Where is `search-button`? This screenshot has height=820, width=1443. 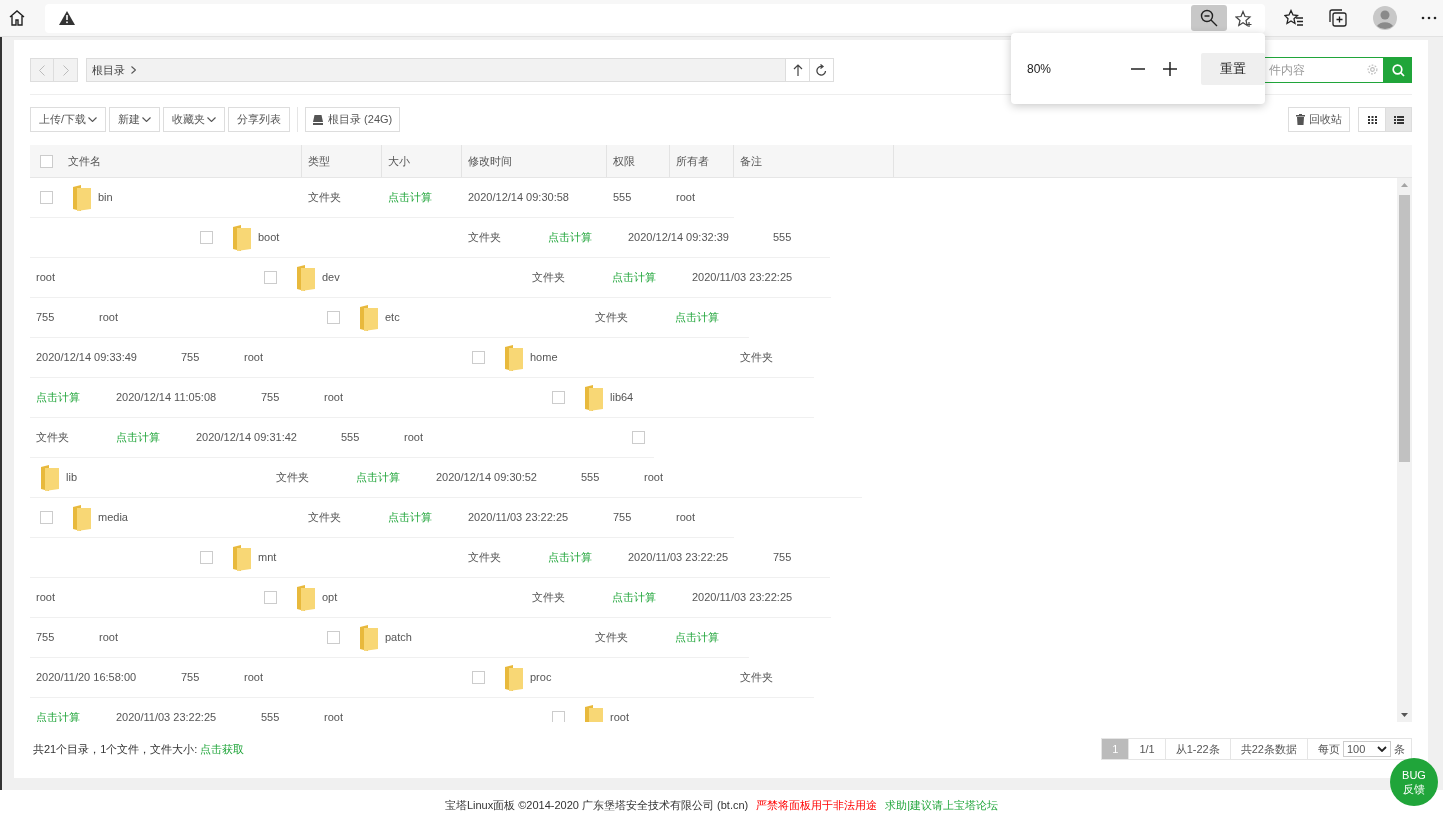 search-button is located at coordinates (1398, 70).